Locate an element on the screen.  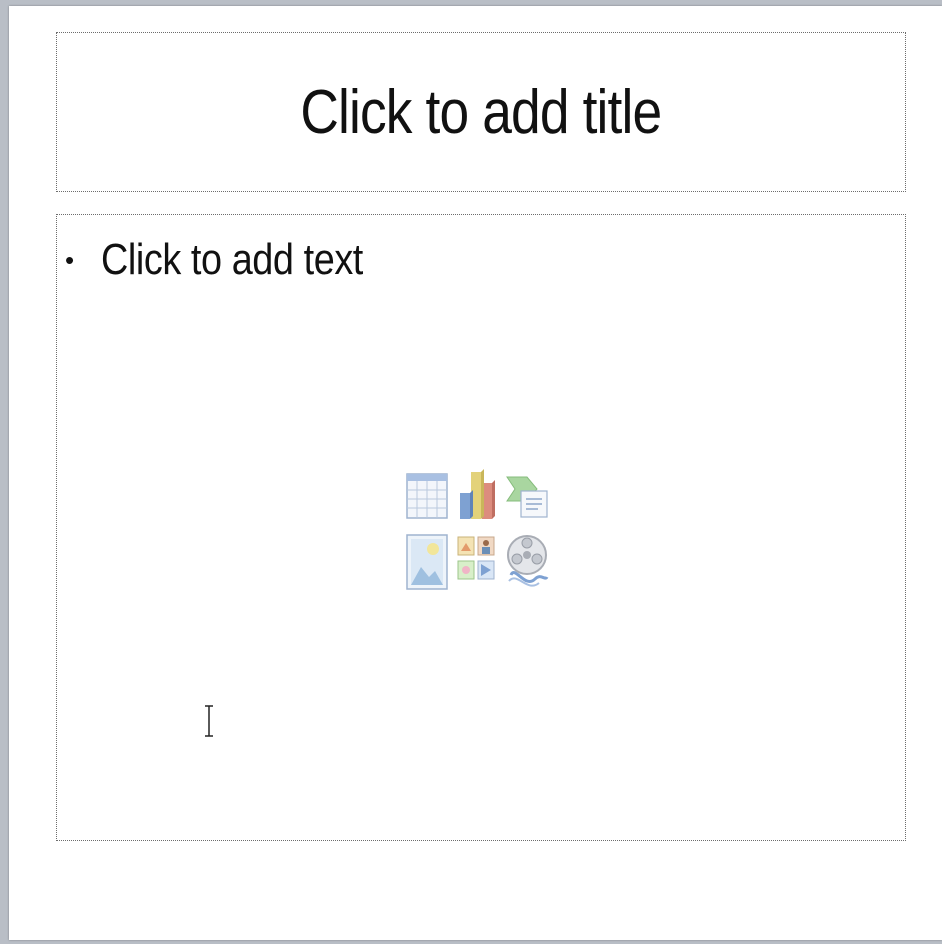
media-clip-icon is located at coordinates (527, 559).